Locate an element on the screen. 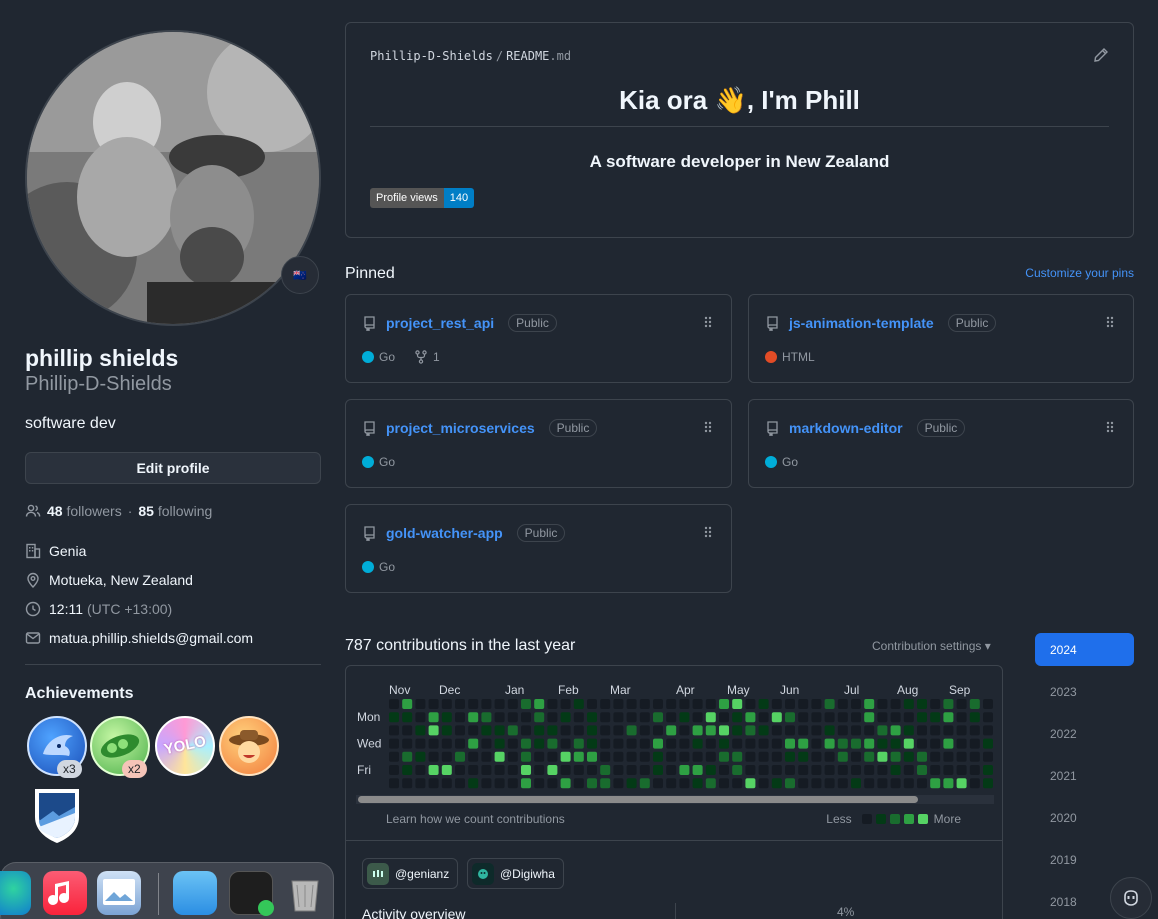 This screenshot has height=919, width=1158. graph-scrollbar is located at coordinates (675, 799).